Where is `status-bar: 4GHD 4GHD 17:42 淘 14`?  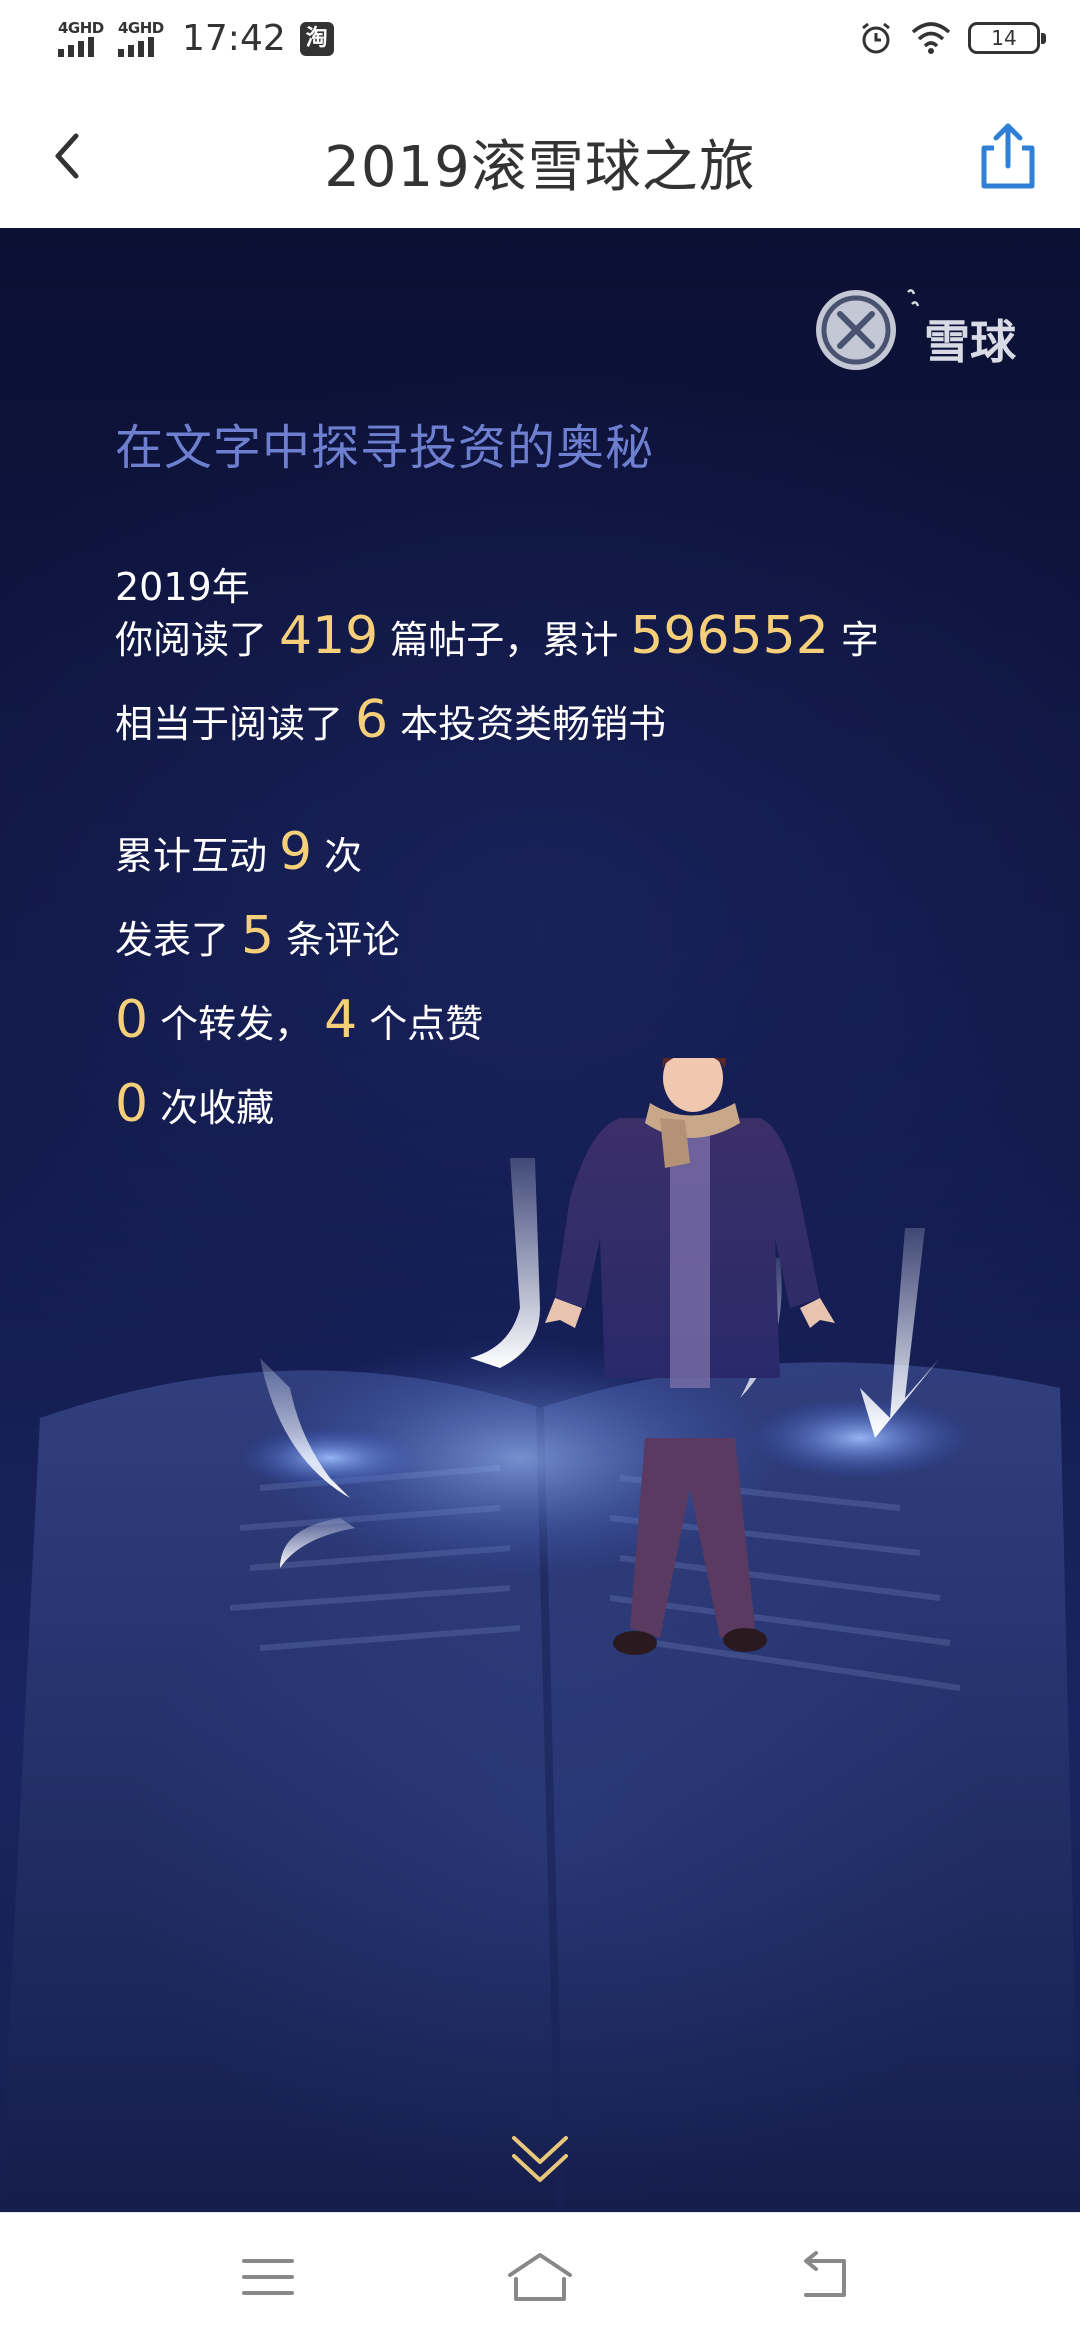
status-bar: 4GHD 4GHD 17:42 淘 14 is located at coordinates (540, 42).